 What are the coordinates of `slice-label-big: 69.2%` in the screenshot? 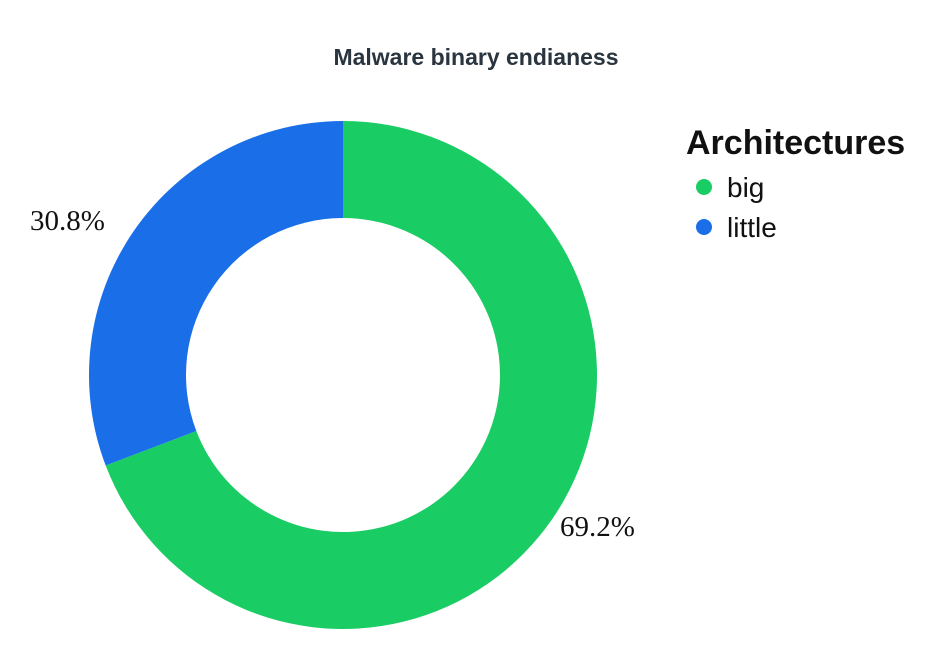 It's located at (597, 527).